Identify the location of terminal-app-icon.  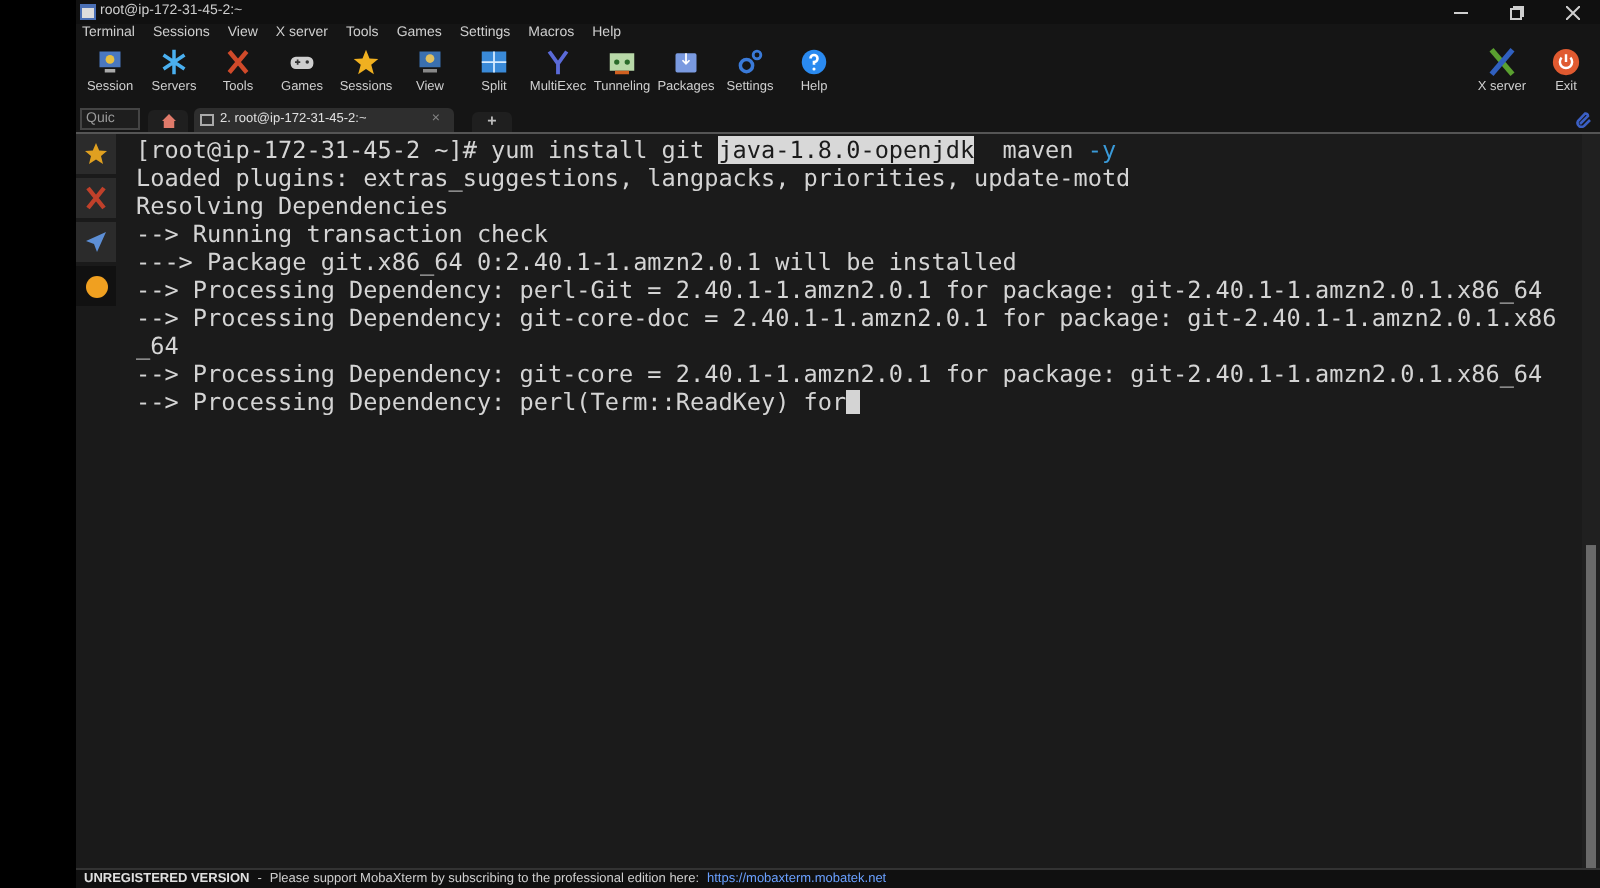
(88, 12).